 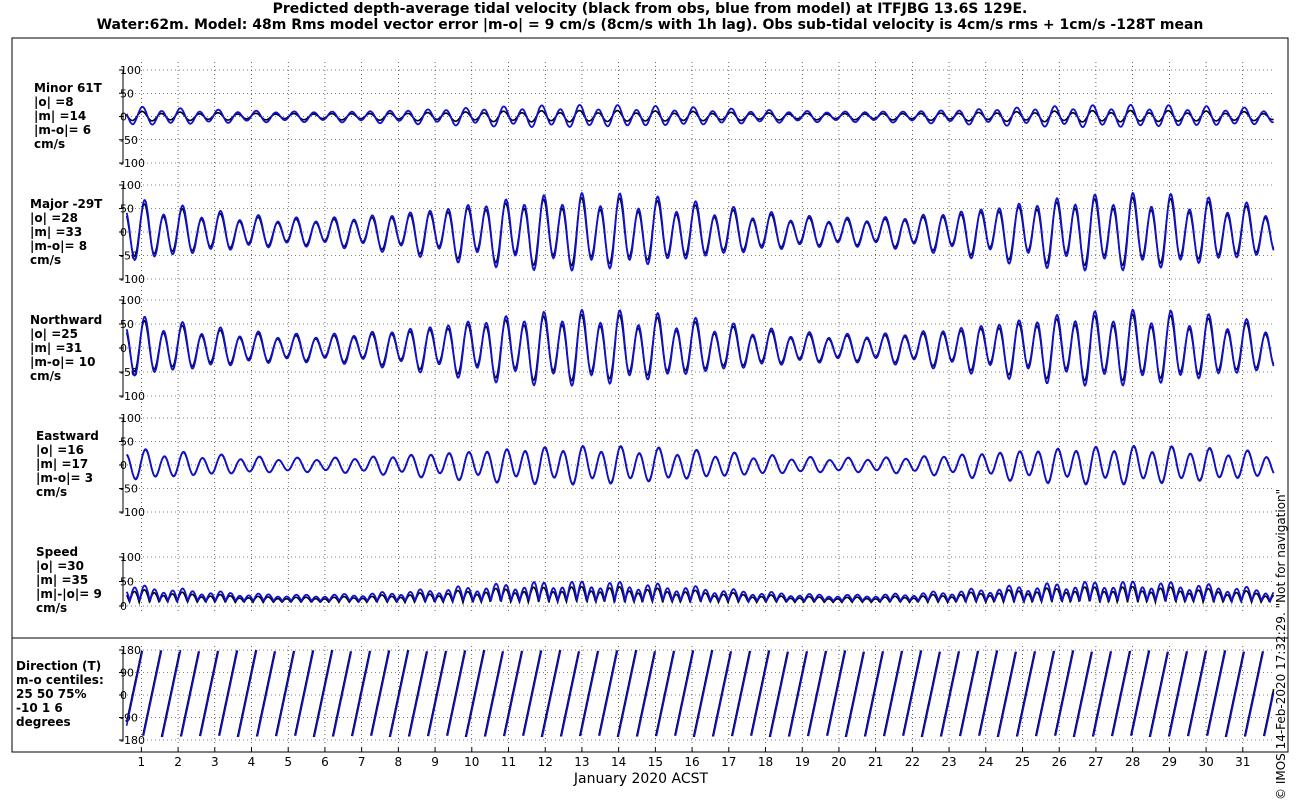 I want to click on eastward-label-0: Eastward, so click(x=67, y=436).